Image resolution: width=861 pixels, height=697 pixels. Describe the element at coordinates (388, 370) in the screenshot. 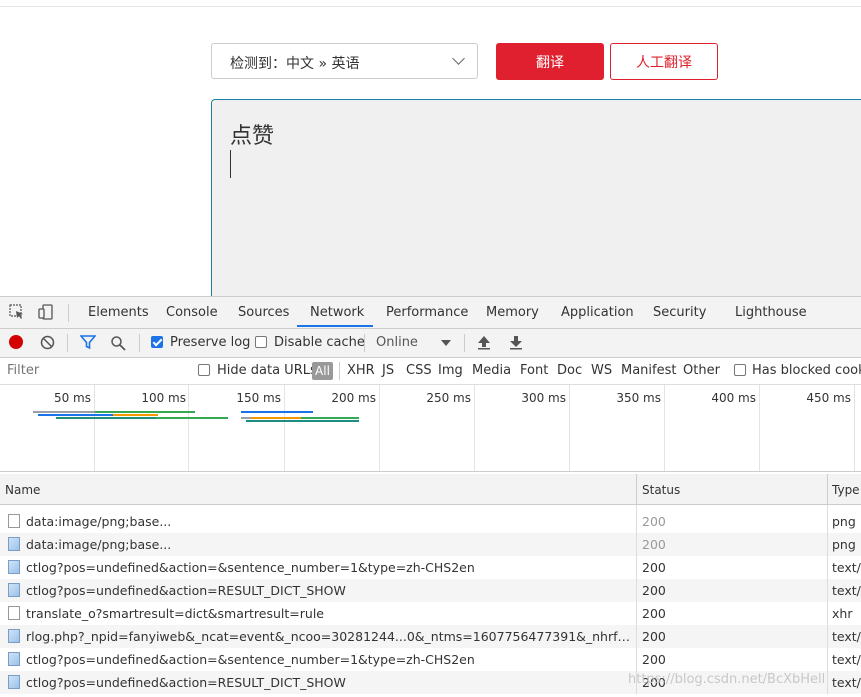

I see `filter-type-js: JS` at that location.